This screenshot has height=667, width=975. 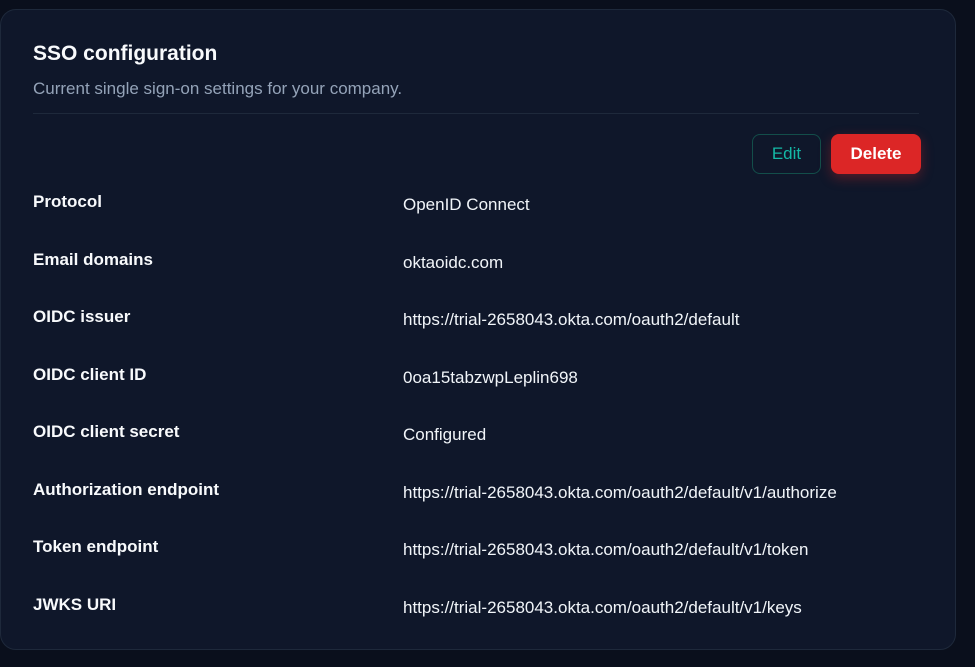 What do you see at coordinates (126, 489) in the screenshot?
I see `field-label: Authorization endpoint` at bounding box center [126, 489].